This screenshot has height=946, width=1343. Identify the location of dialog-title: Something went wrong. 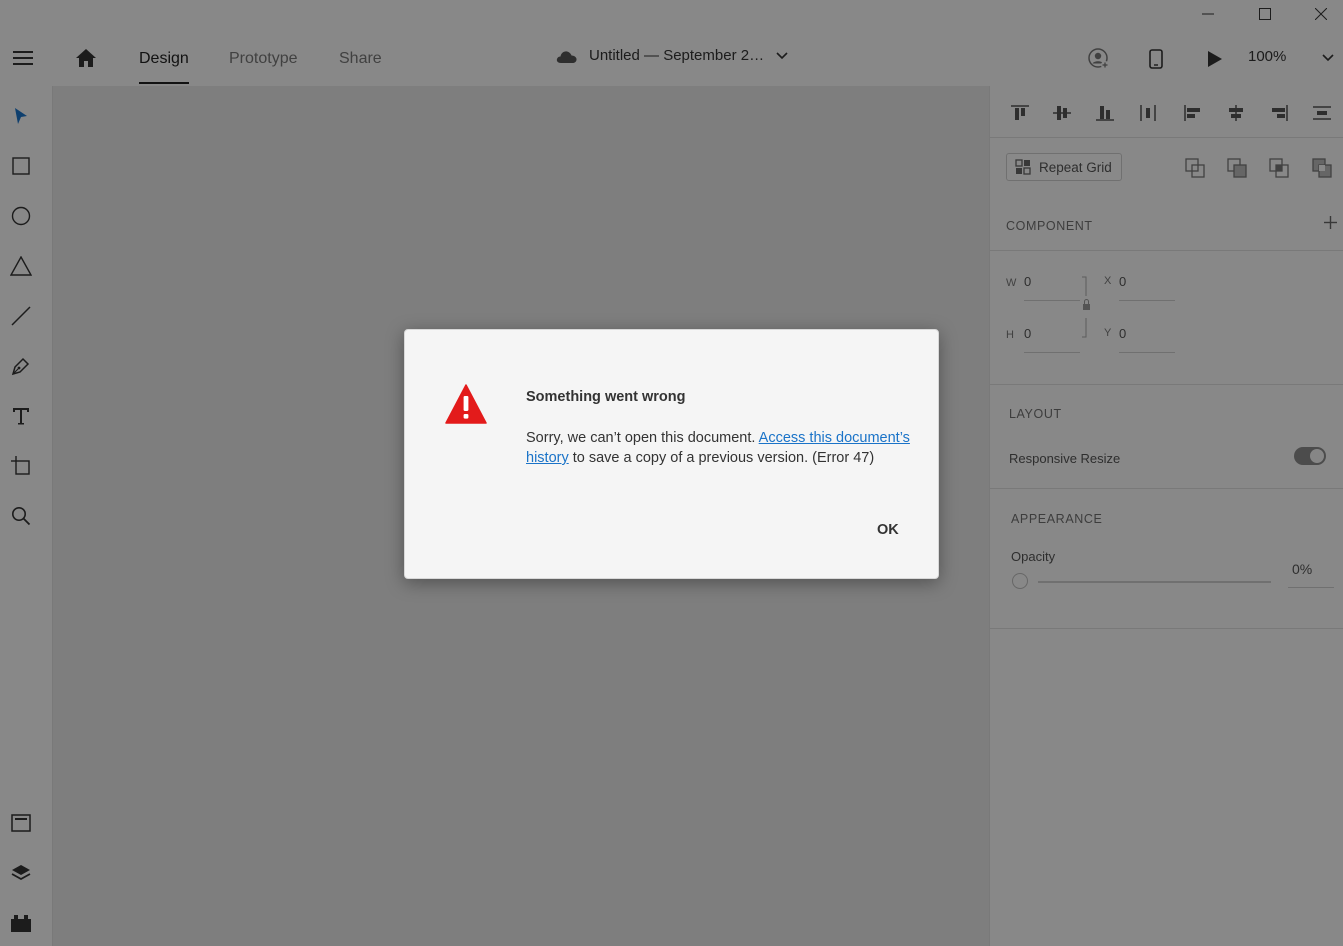
(606, 397).